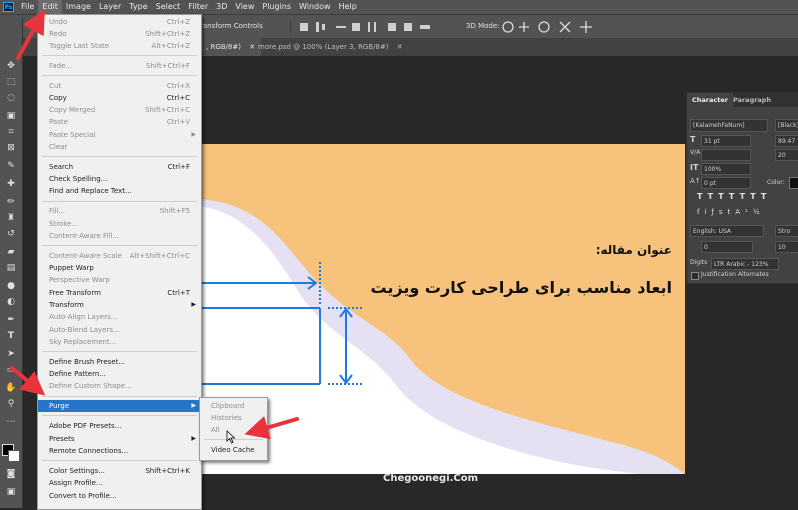 The width and height of the screenshot is (798, 510). I want to click on arrow-to-edit-menu, so click(30, 34).